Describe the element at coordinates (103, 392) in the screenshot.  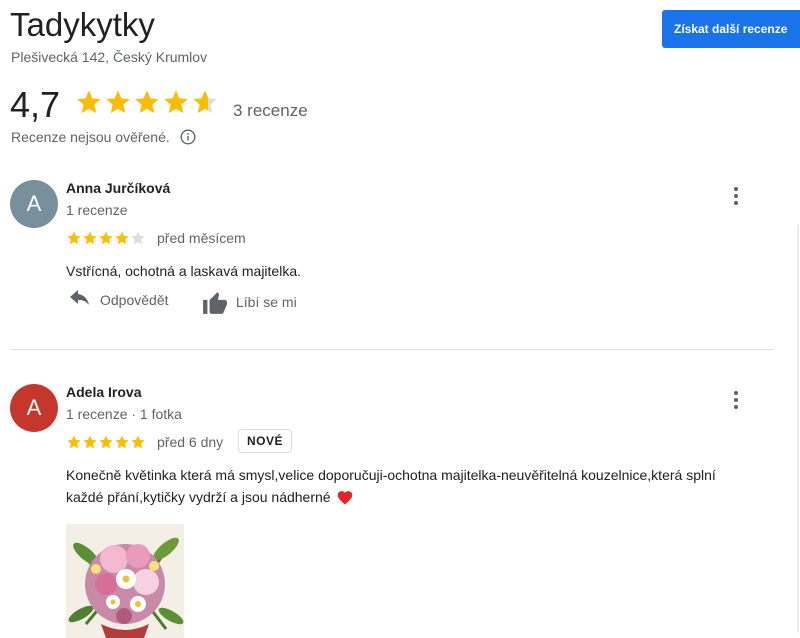
I see `reviewer-name: Adela Irova` at that location.